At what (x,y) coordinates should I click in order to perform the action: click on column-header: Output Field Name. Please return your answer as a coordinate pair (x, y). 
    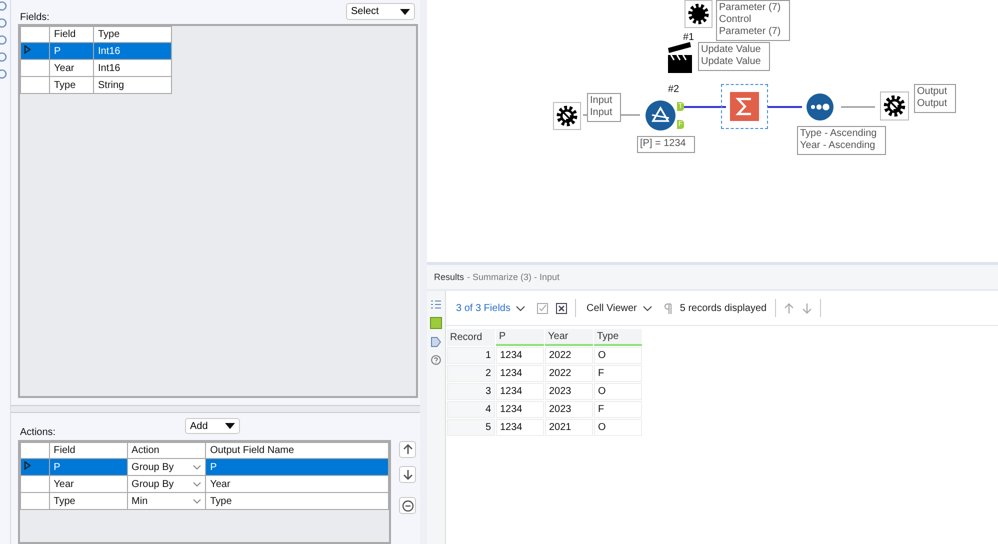
    Looking at the image, I should click on (297, 450).